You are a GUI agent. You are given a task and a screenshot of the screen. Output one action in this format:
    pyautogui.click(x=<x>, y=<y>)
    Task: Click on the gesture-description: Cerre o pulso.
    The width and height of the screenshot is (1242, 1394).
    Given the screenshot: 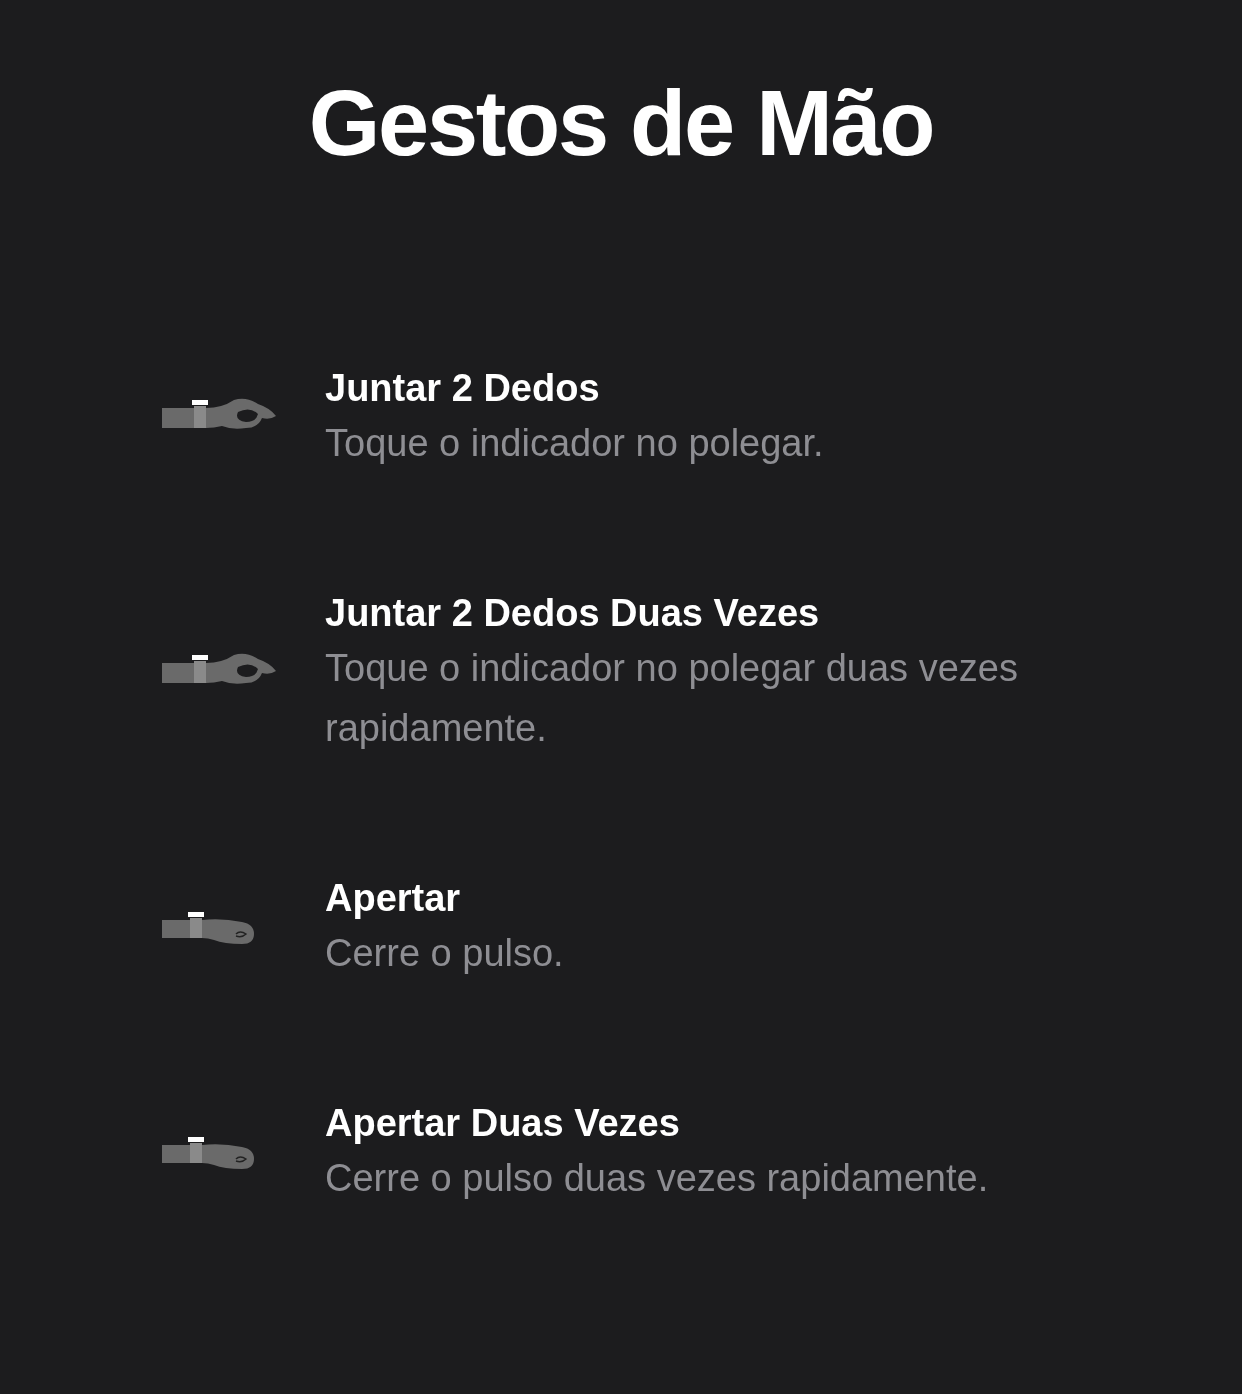 What is the action you would take?
    pyautogui.click(x=444, y=953)
    